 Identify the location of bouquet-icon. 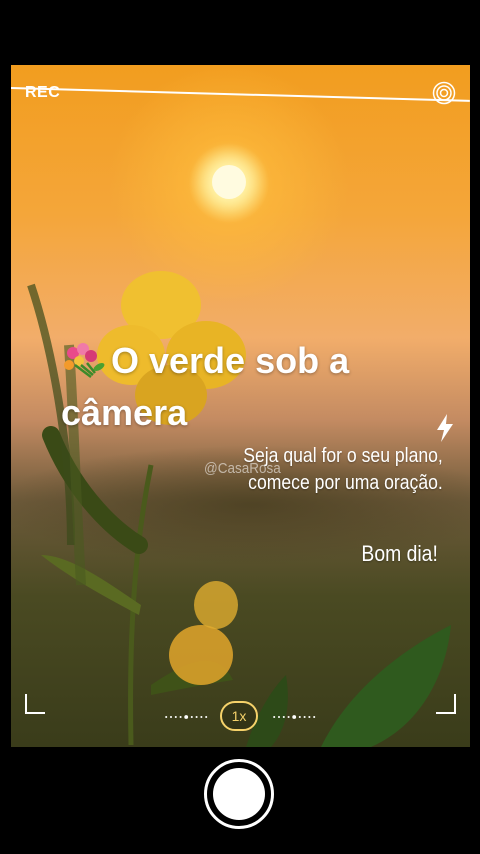
(84, 360).